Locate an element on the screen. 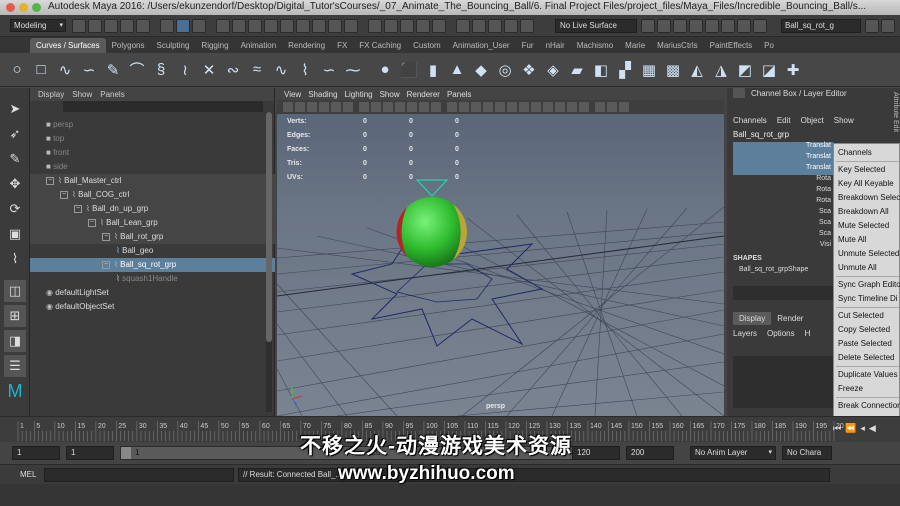 The height and width of the screenshot is (506, 900). select-hierarchy-icon is located at coordinates (167, 26).